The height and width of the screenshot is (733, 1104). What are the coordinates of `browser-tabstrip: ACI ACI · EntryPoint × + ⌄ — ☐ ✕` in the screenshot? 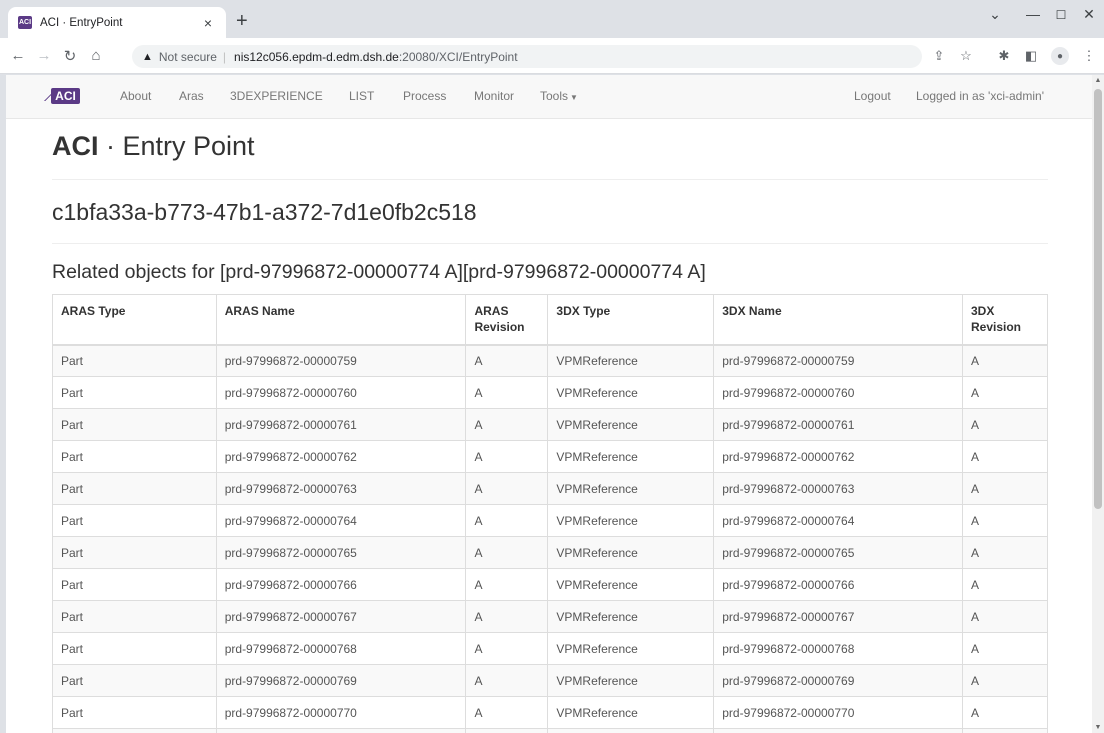 It's located at (552, 19).